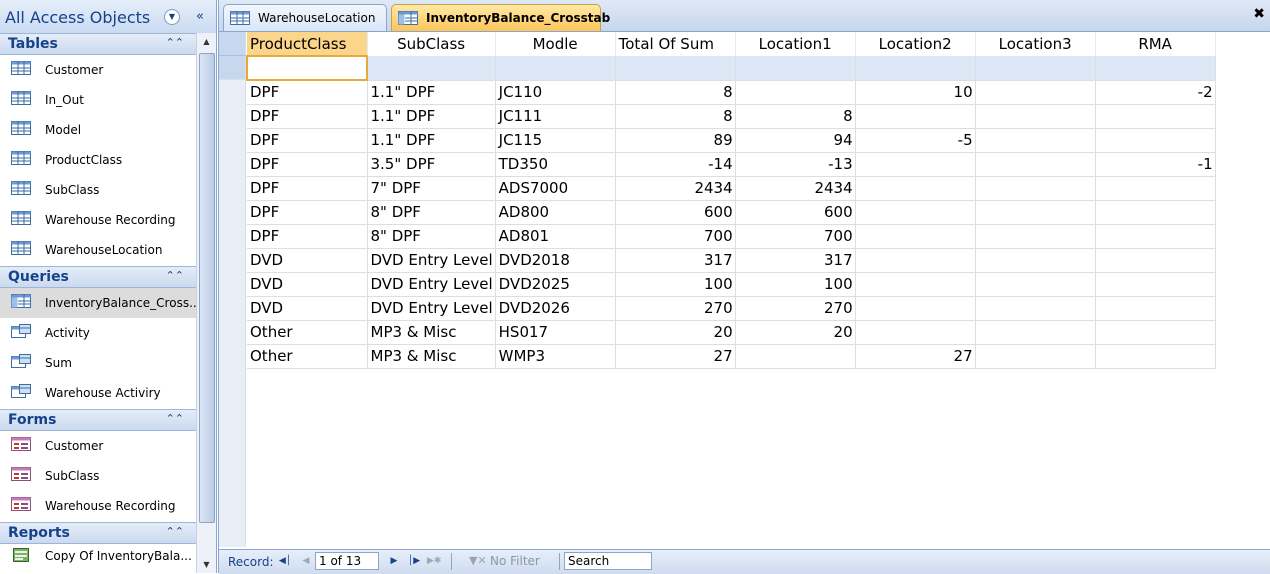 The height and width of the screenshot is (574, 1270). I want to click on column-header: SubClass, so click(431, 44).